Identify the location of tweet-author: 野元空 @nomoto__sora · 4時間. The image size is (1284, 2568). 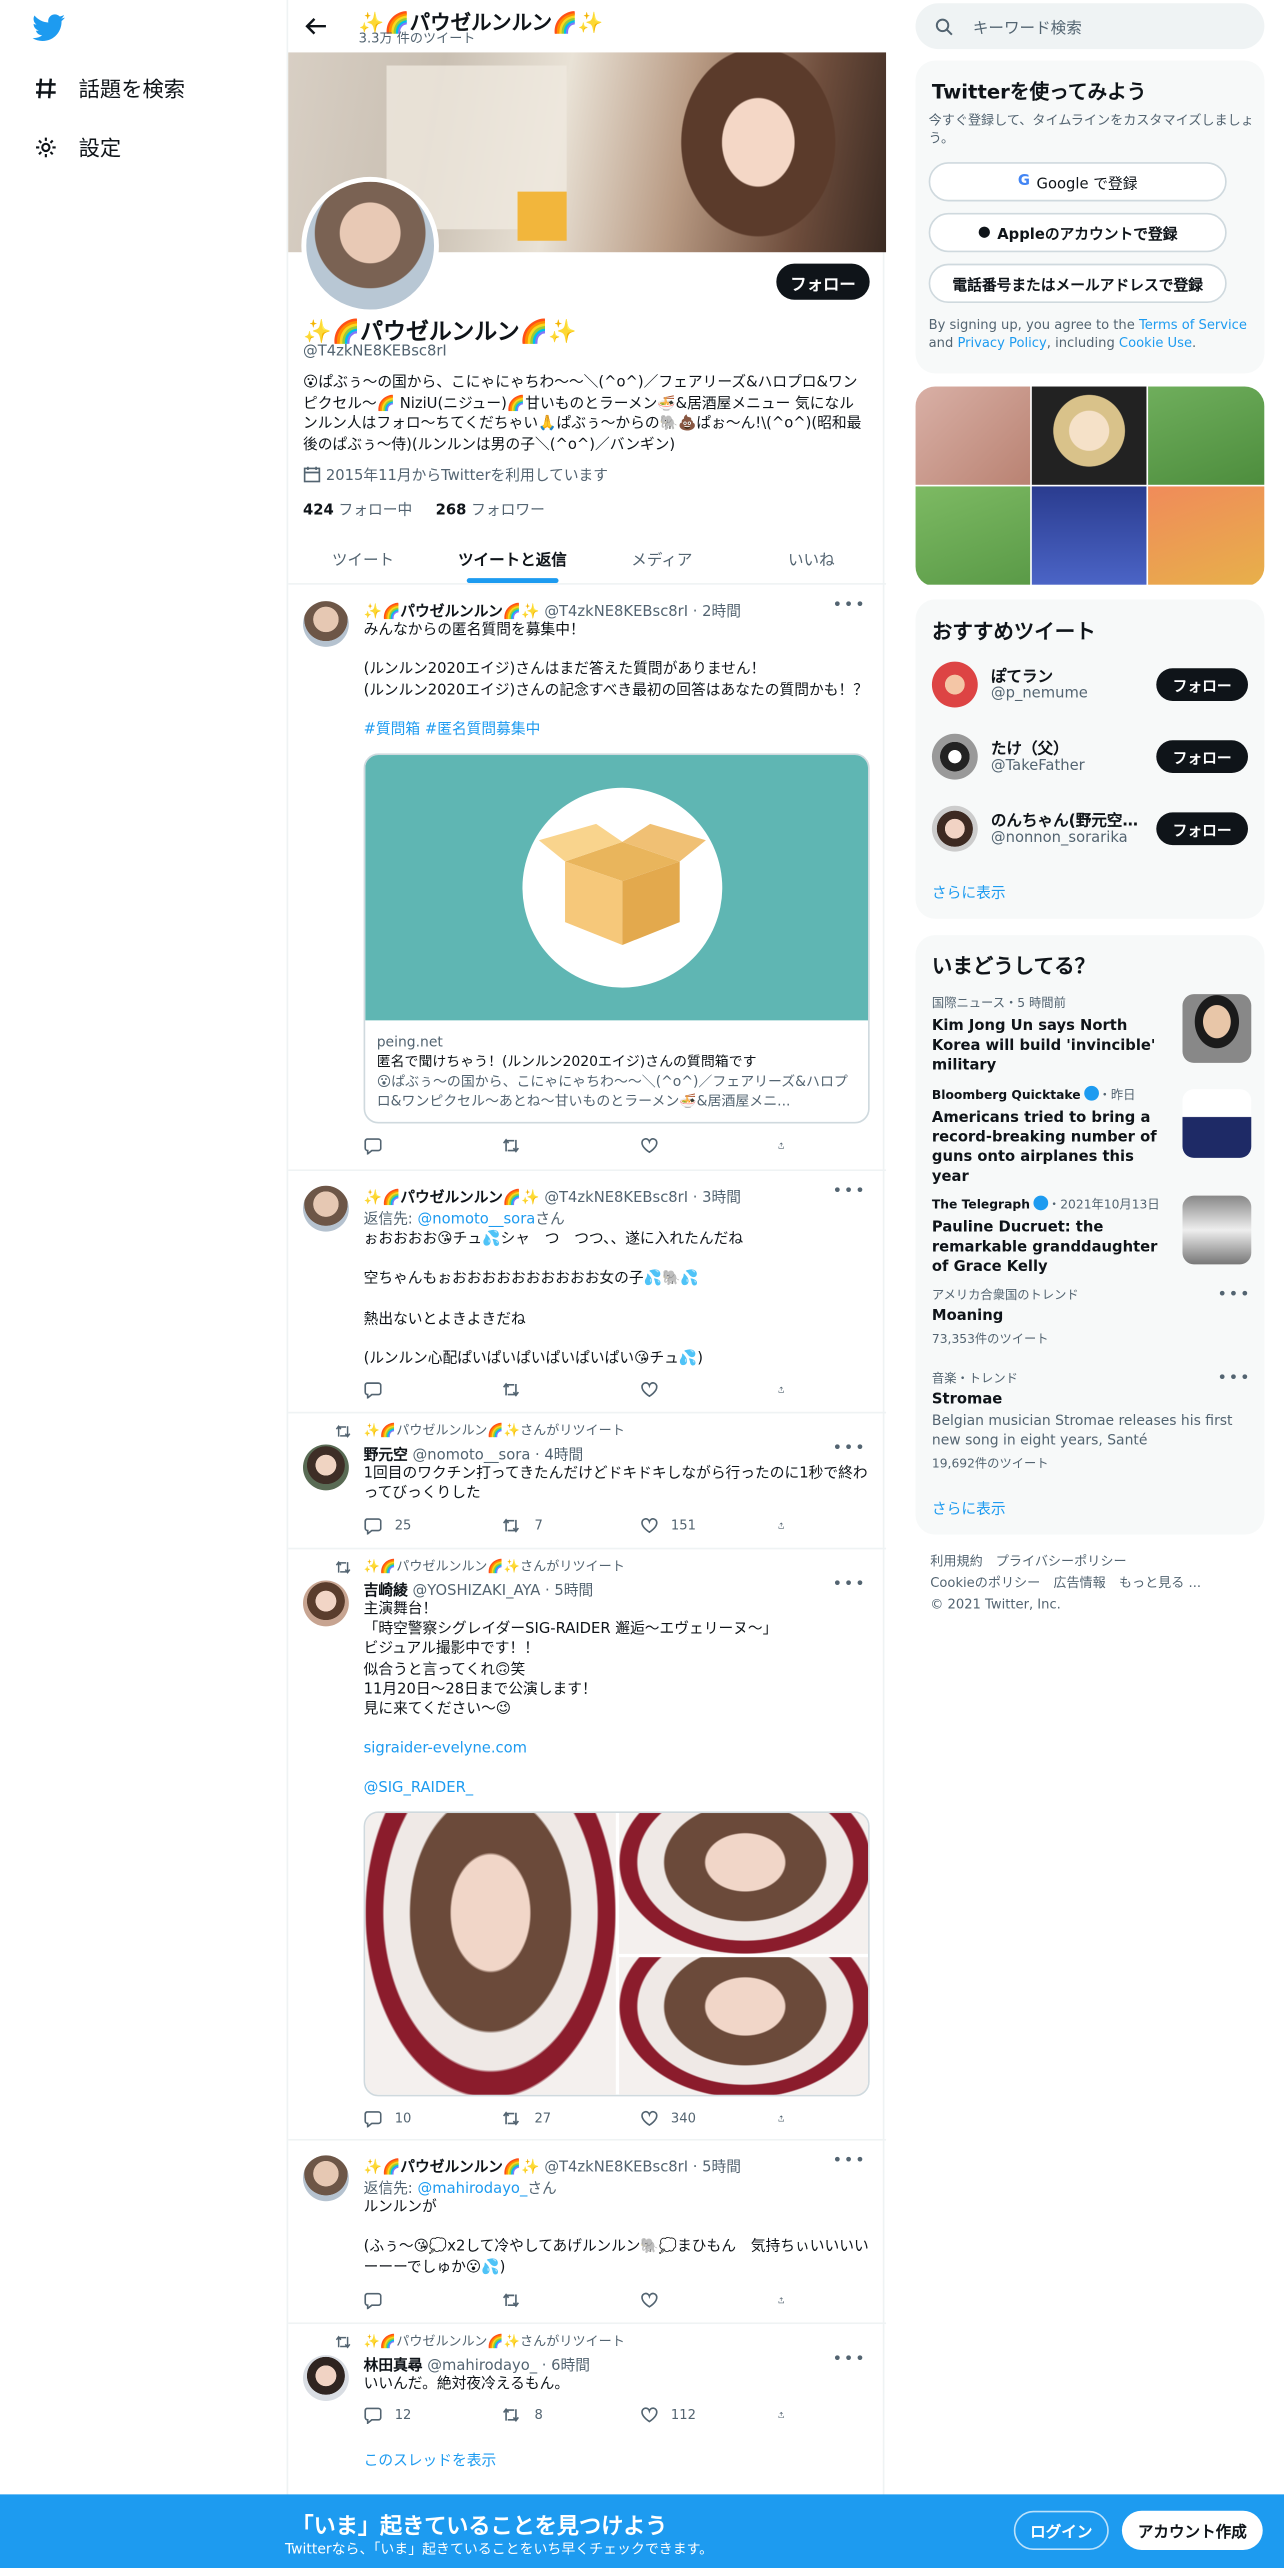
(474, 1453).